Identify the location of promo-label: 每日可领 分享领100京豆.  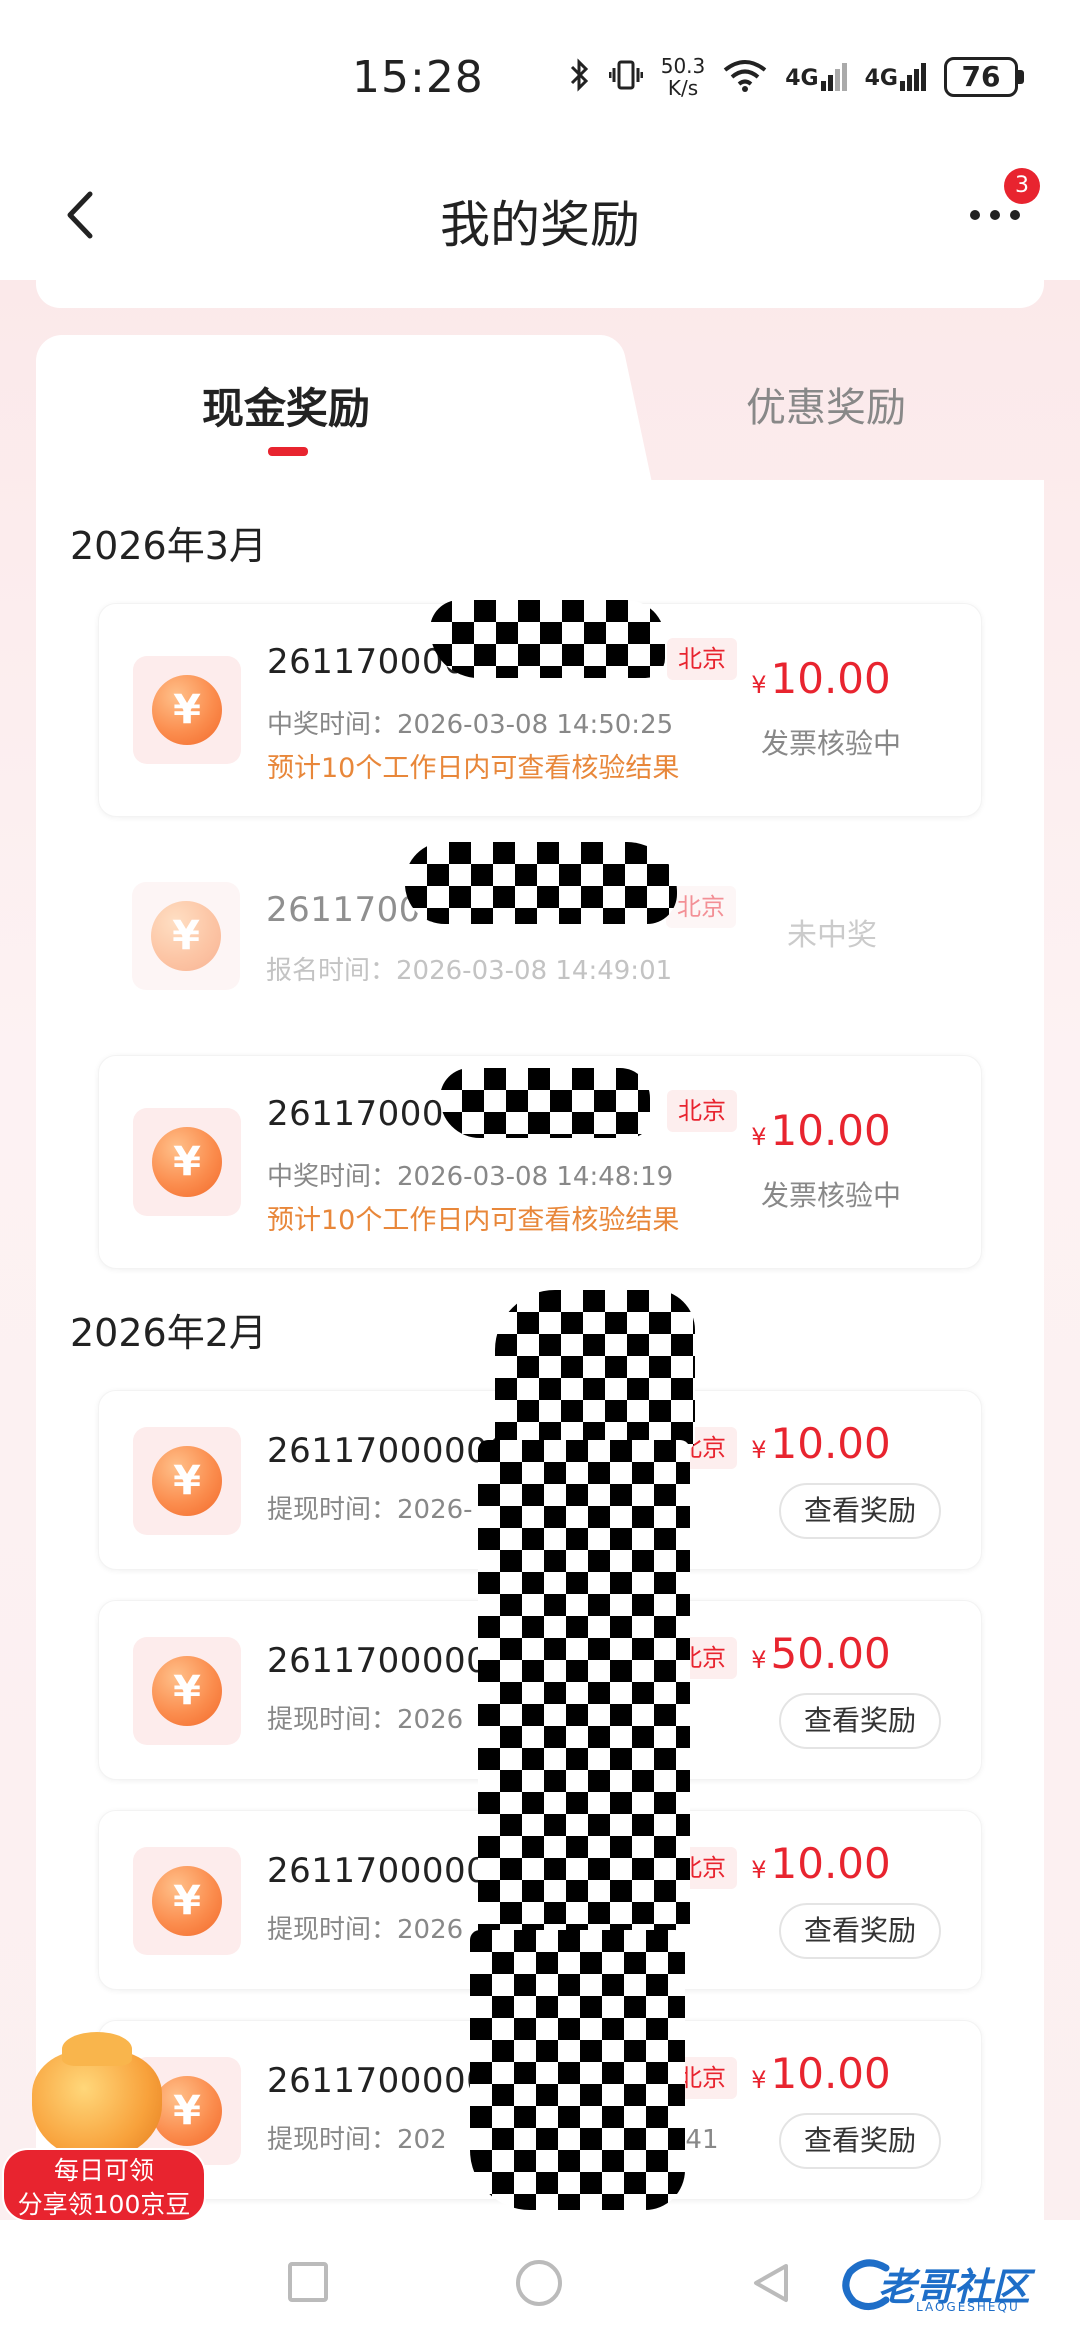
(104, 2185).